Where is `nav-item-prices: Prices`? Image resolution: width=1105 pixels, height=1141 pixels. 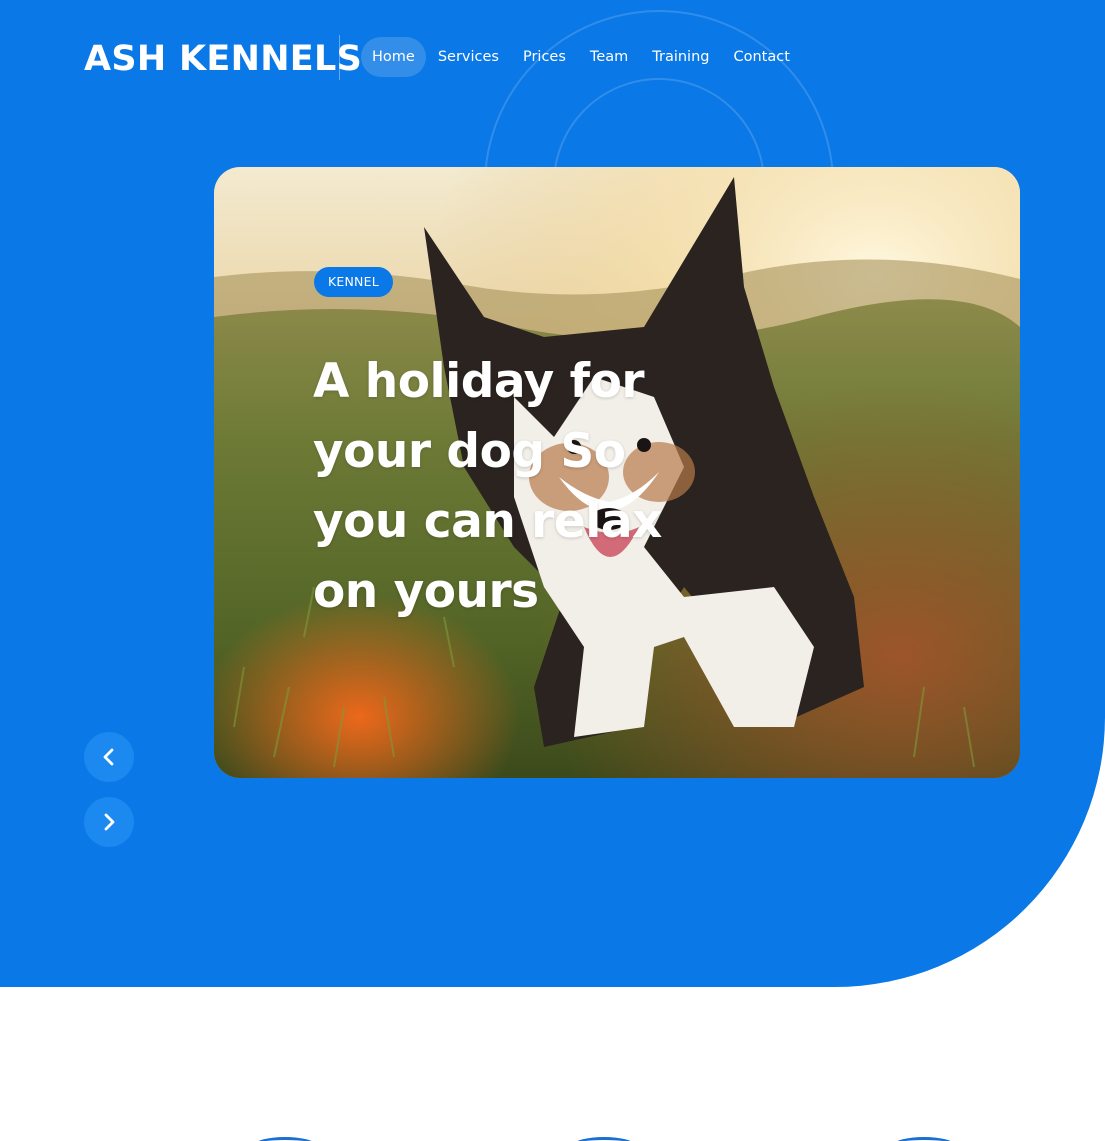
nav-item-prices: Prices is located at coordinates (544, 57).